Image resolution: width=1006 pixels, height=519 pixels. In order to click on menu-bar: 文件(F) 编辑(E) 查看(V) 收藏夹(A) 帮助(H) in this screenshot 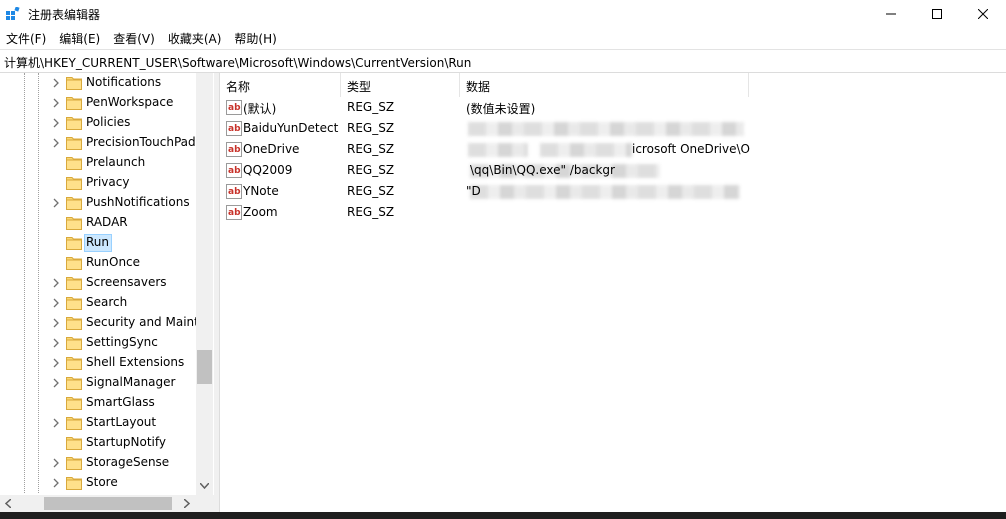, I will do `click(503, 39)`.